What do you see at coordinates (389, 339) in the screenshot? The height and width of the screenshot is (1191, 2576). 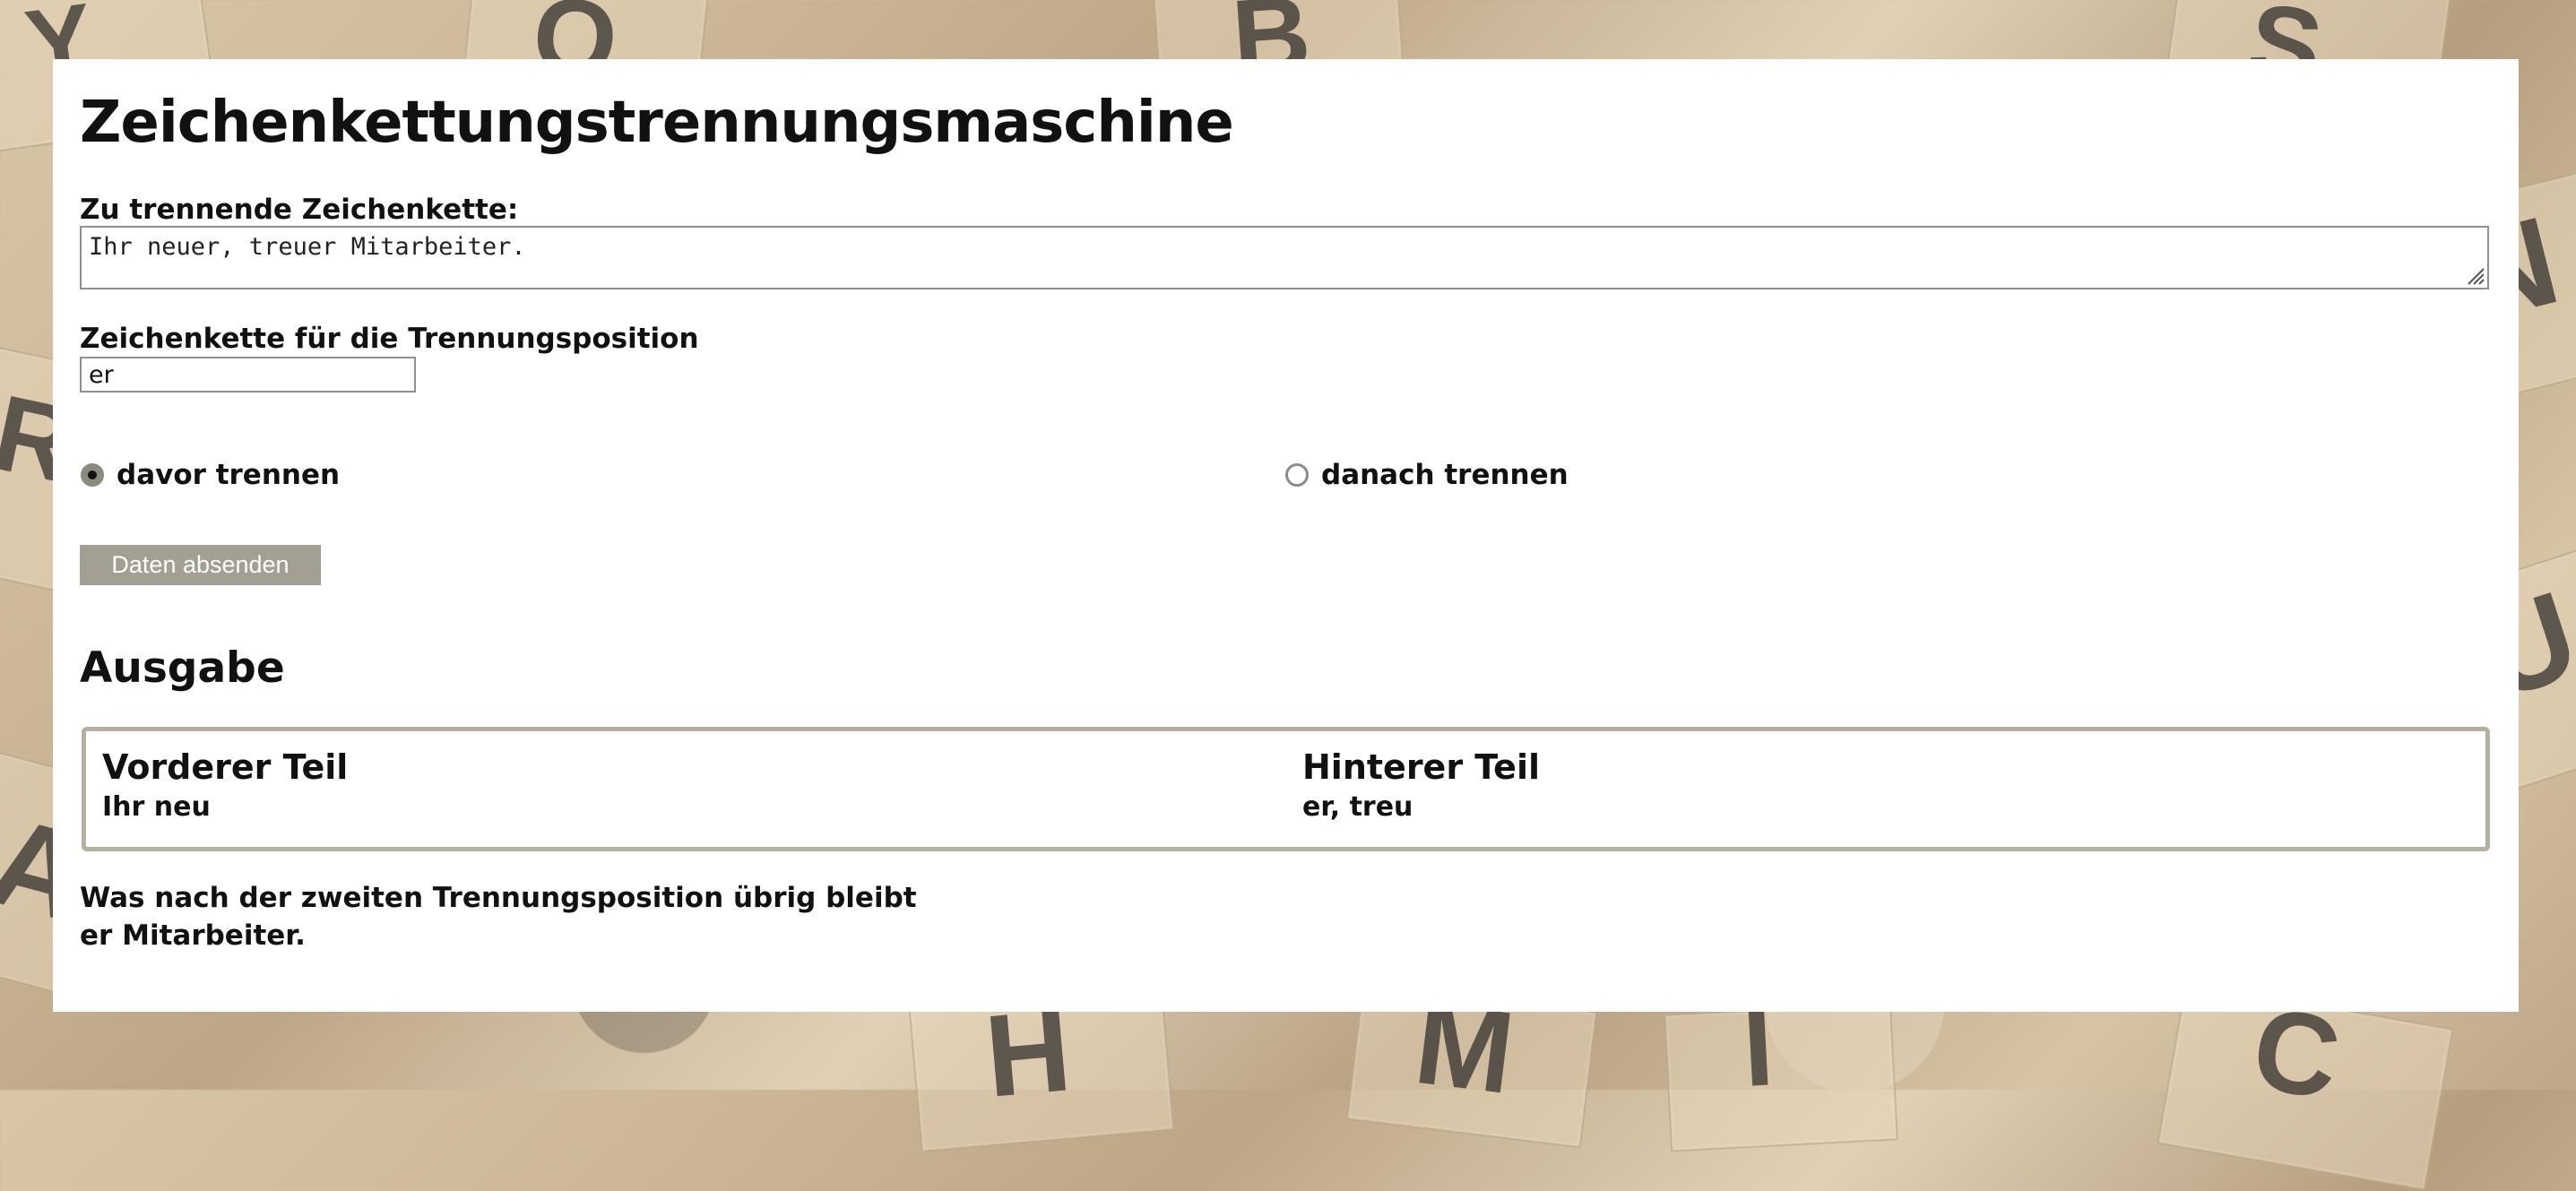 I see `split-label: Zeichenkette für die Trennungsposition` at bounding box center [389, 339].